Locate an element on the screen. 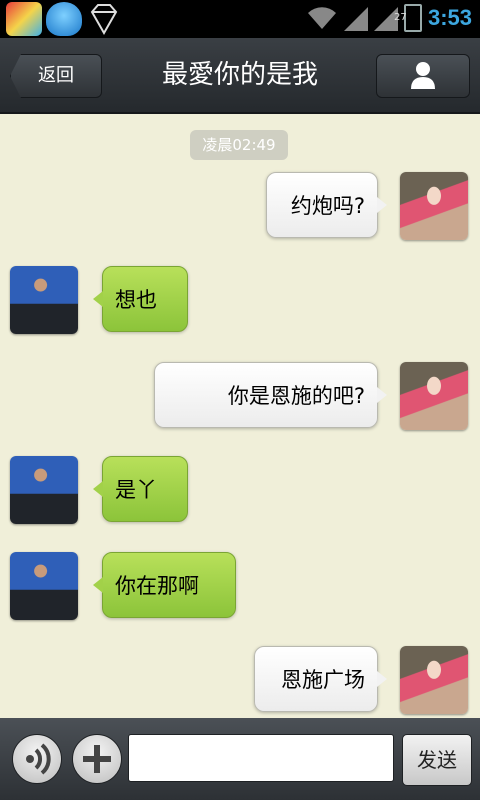 This screenshot has width=480, height=800. qq-penguin-icon is located at coordinates (64, 19).